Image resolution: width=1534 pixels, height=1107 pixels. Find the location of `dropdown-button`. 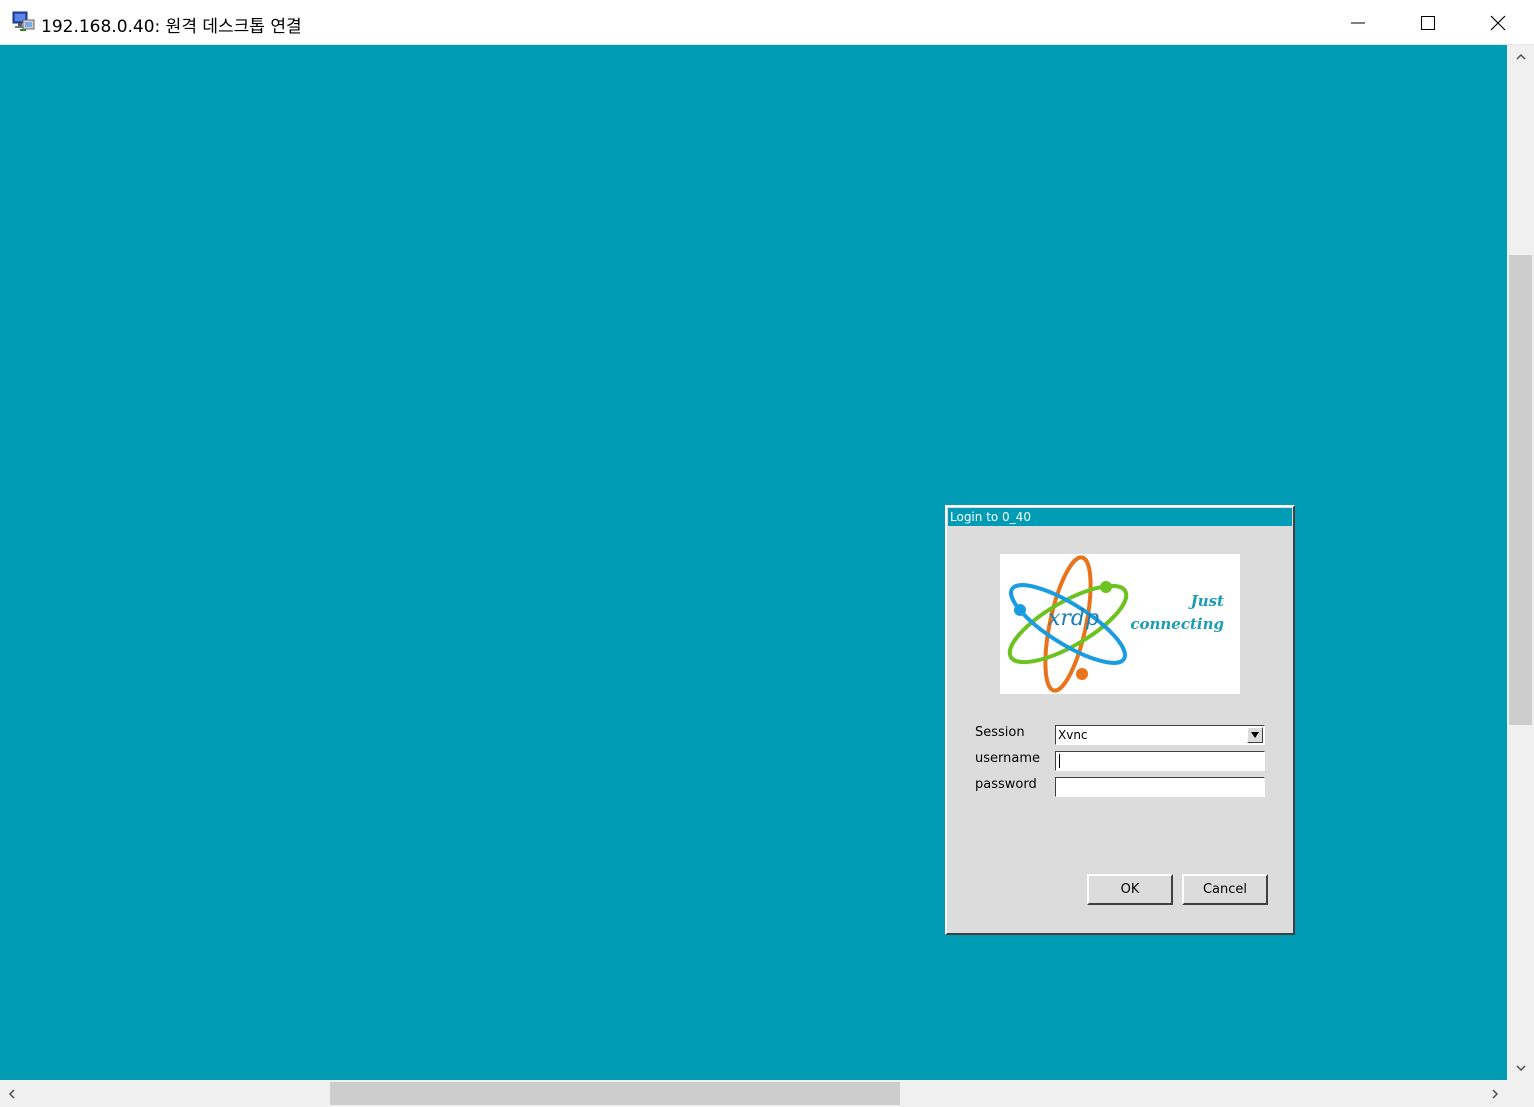

dropdown-button is located at coordinates (1255, 735).